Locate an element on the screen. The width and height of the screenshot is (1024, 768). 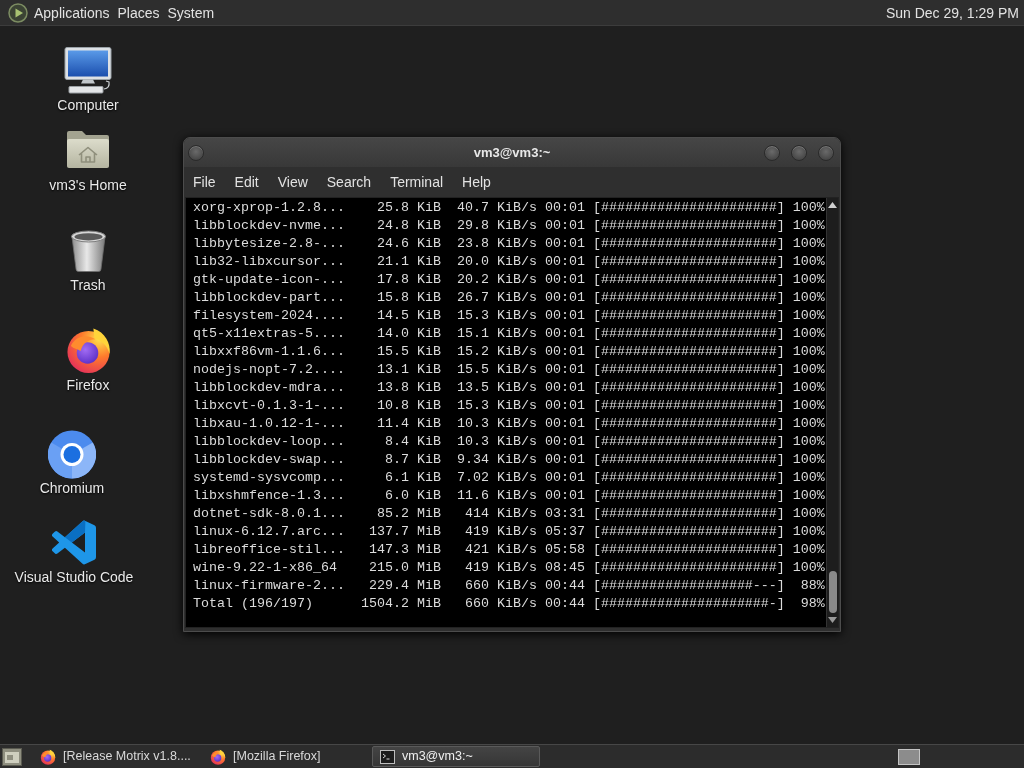
terminal-line: libxshmfence-1.3... 6.0 KiB 11.6 KiB/s 00:01 [######################] 100% is located at coordinates (509, 496).